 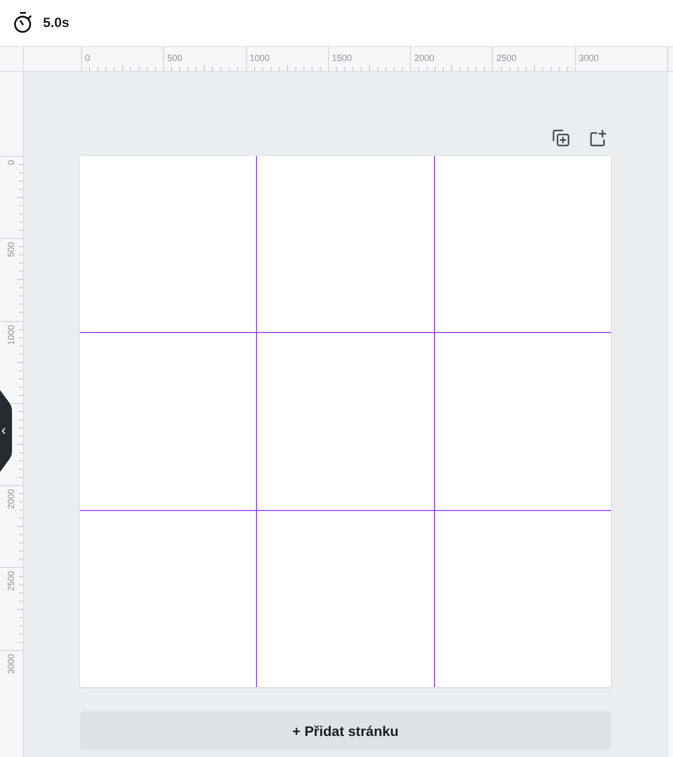 I want to click on panel-collapse-handle, so click(x=6, y=431).